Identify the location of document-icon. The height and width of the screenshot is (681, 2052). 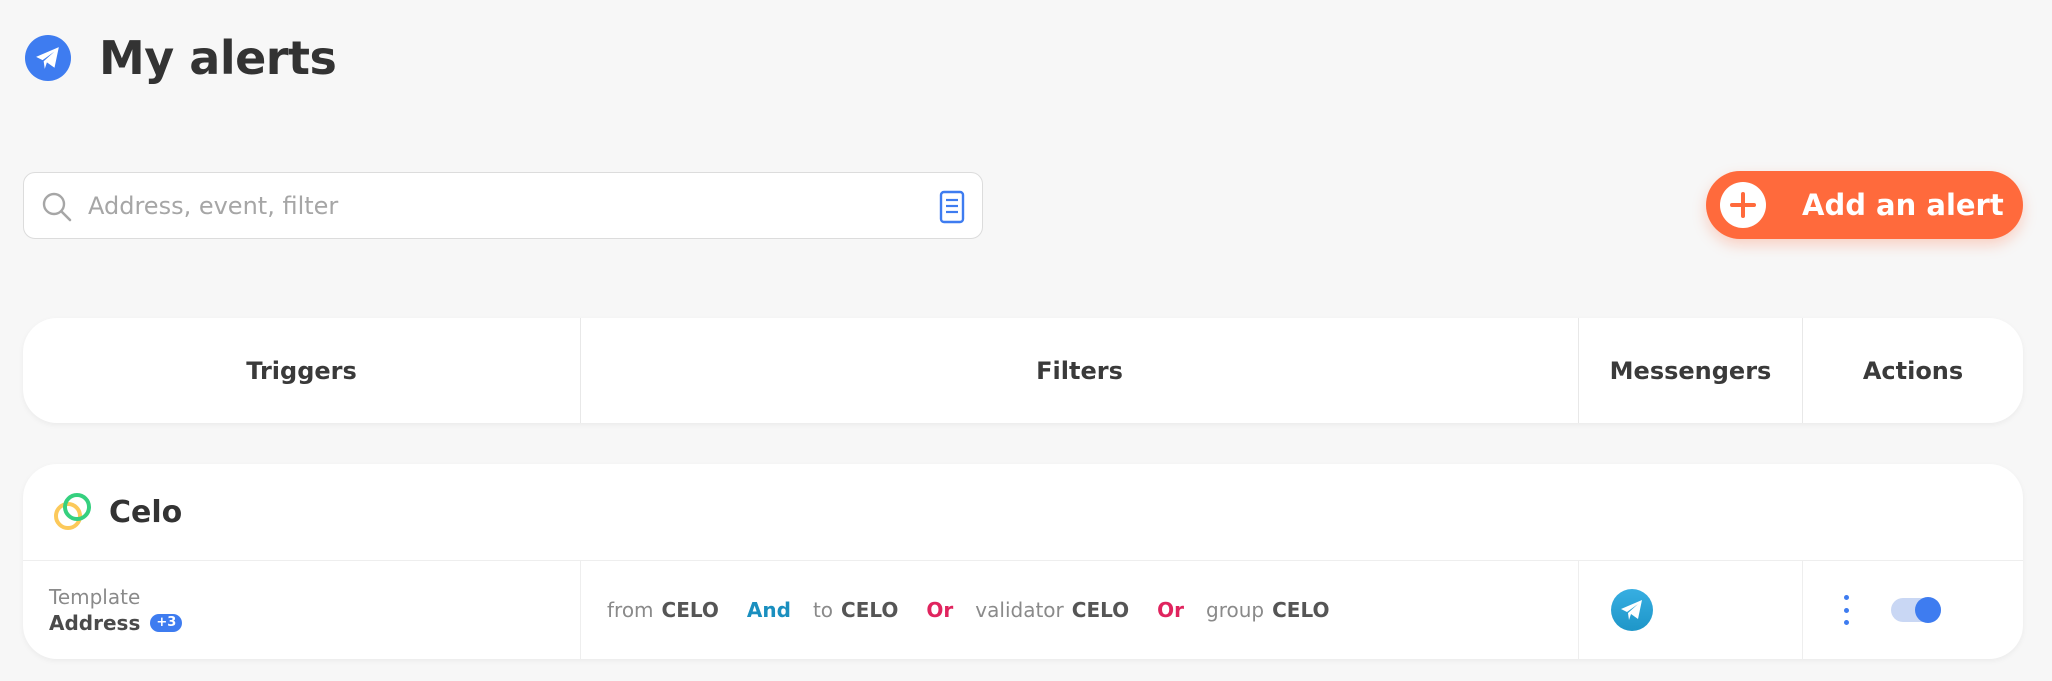
(952, 207).